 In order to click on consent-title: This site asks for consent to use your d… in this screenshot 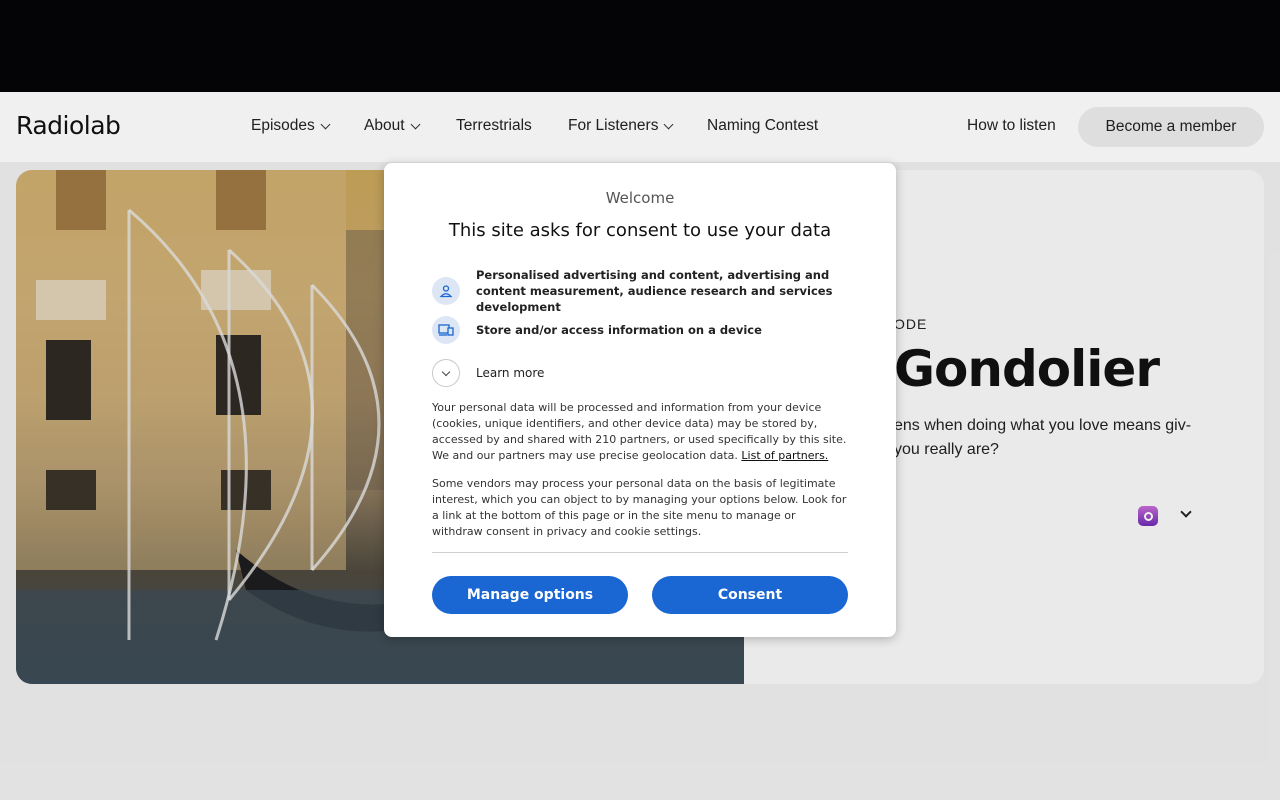, I will do `click(640, 230)`.